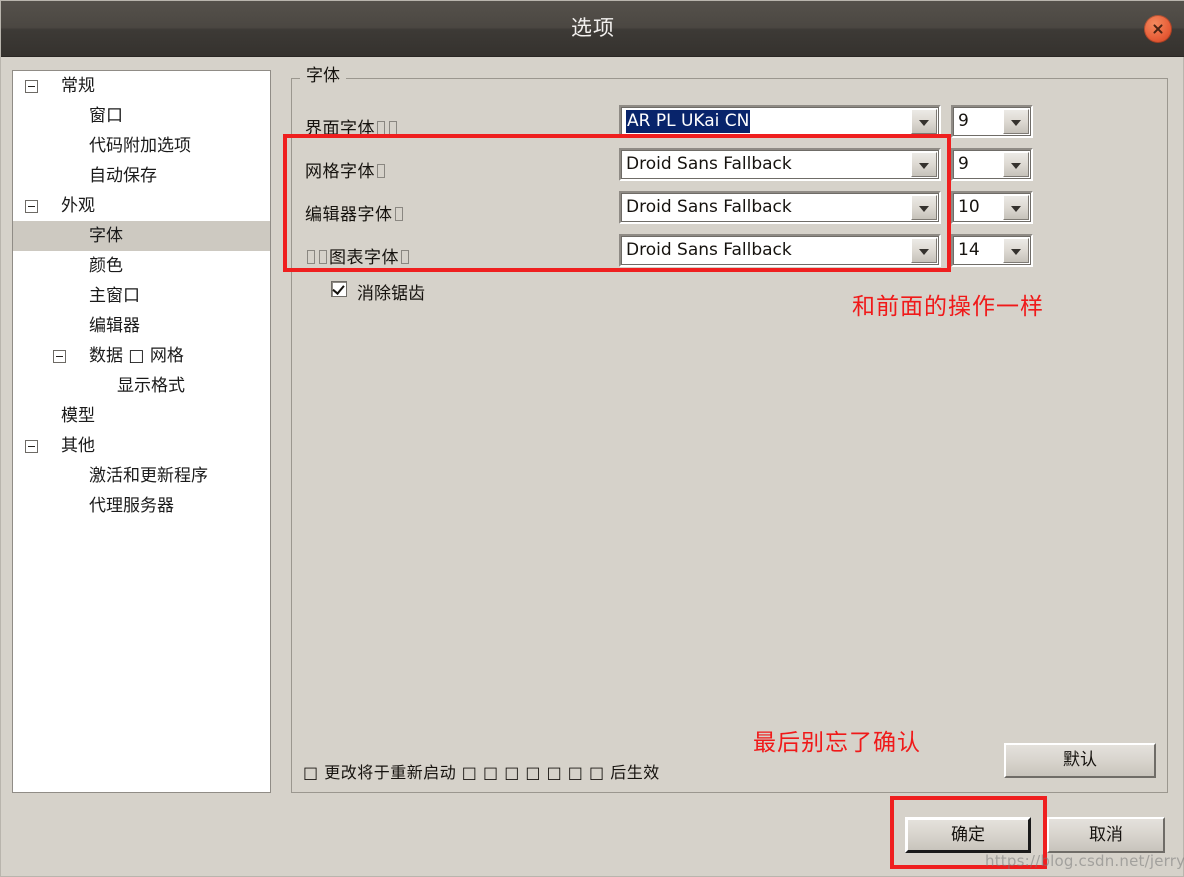  Describe the element at coordinates (948, 307) in the screenshot. I see `annotation-same-as-before: 和前面的操作一样` at that location.